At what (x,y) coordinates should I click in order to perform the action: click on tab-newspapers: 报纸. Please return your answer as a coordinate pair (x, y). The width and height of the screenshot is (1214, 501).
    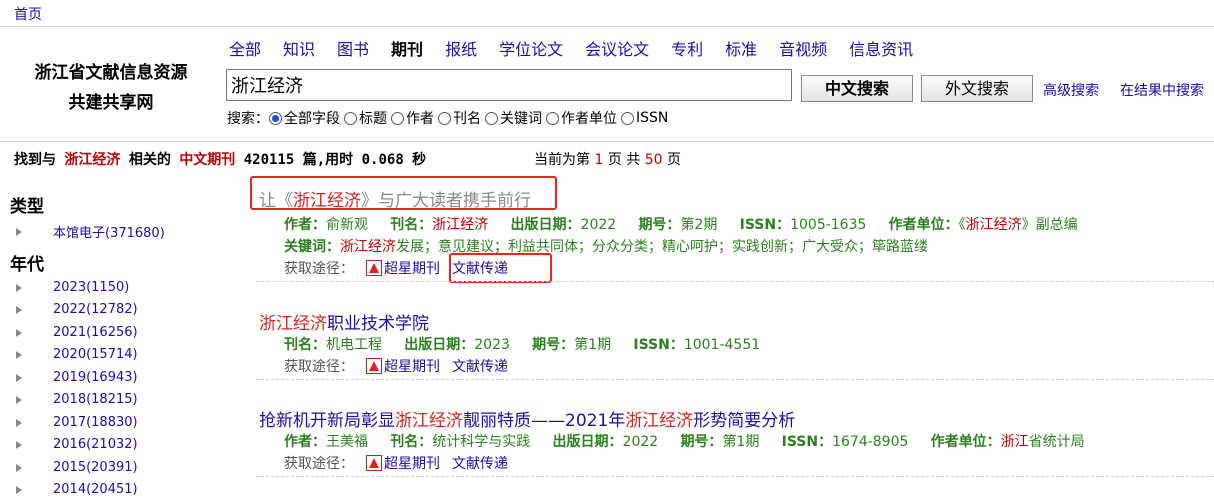
    Looking at the image, I should click on (461, 48).